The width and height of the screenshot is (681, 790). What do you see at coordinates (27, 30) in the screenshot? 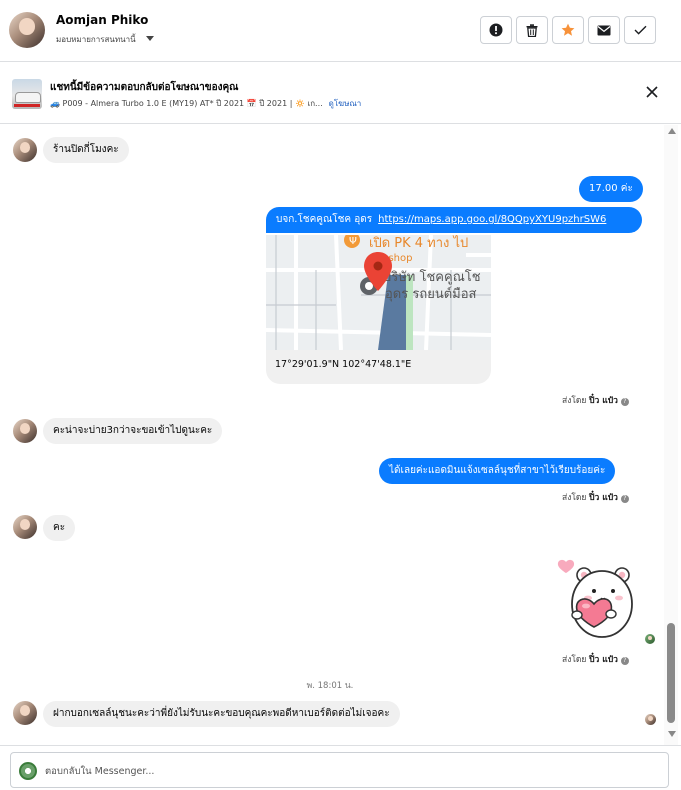
I see `contact-avatar` at bounding box center [27, 30].